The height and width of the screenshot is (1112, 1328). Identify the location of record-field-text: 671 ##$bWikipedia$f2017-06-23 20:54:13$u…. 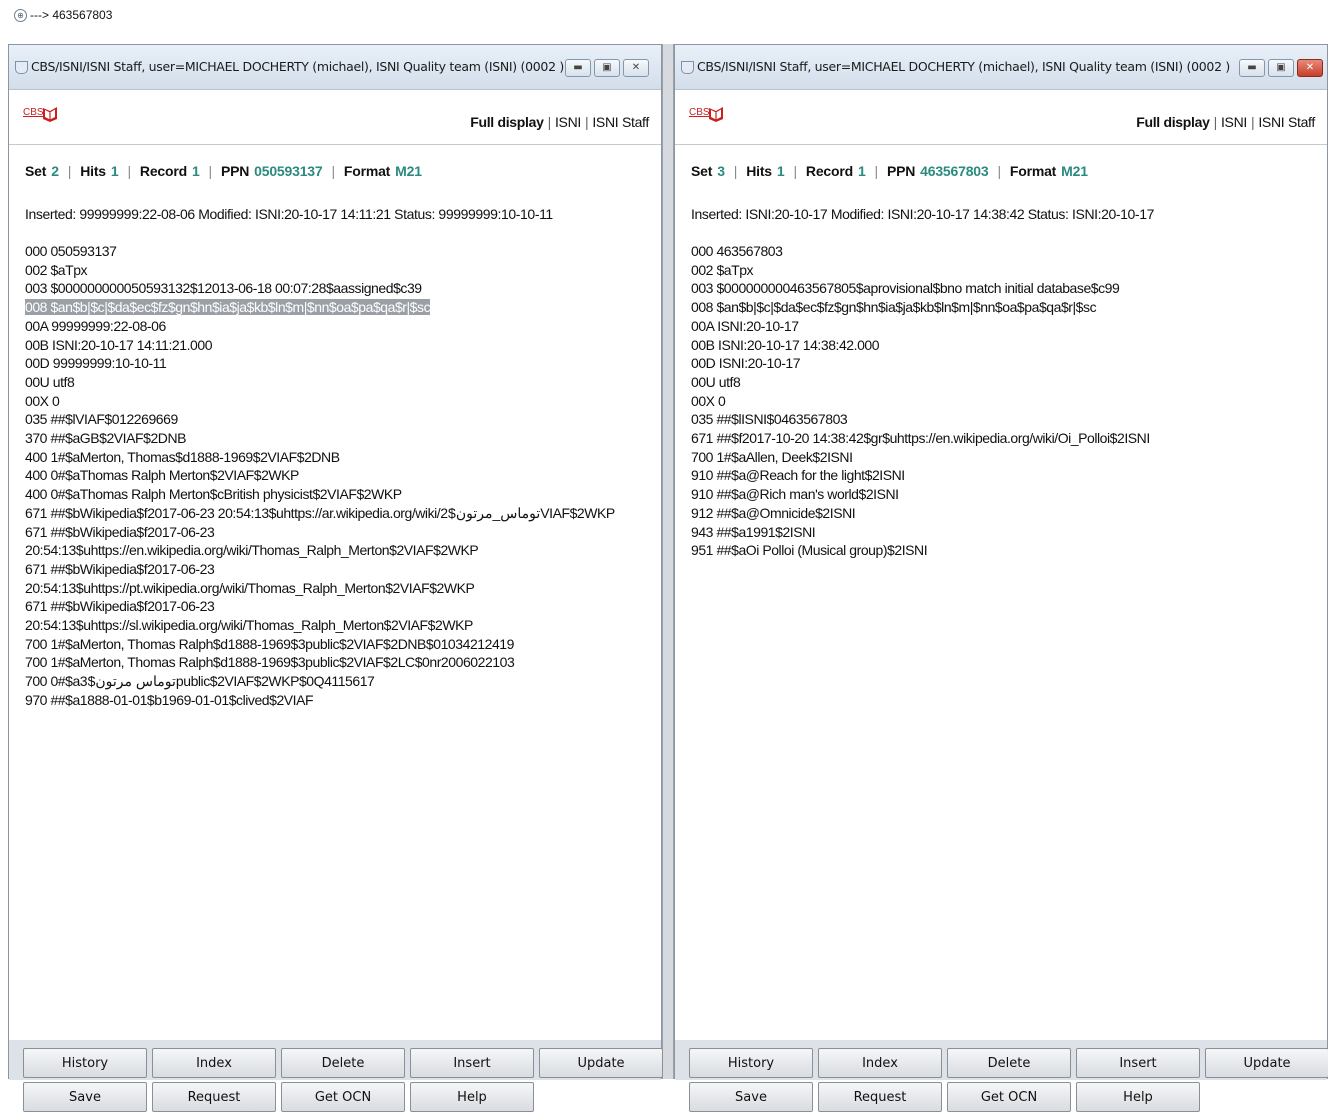
(320, 512).